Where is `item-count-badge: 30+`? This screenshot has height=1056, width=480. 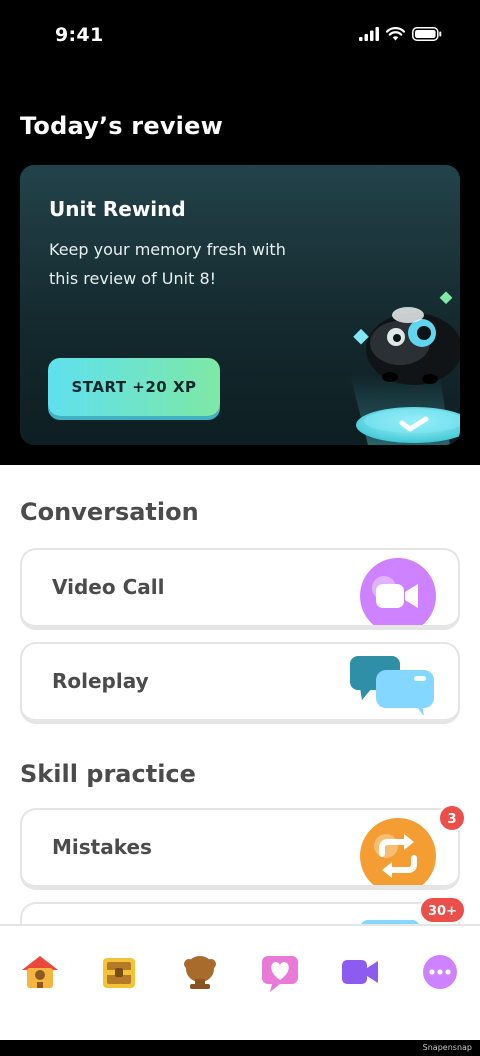
item-count-badge: 30+ is located at coordinates (442, 910).